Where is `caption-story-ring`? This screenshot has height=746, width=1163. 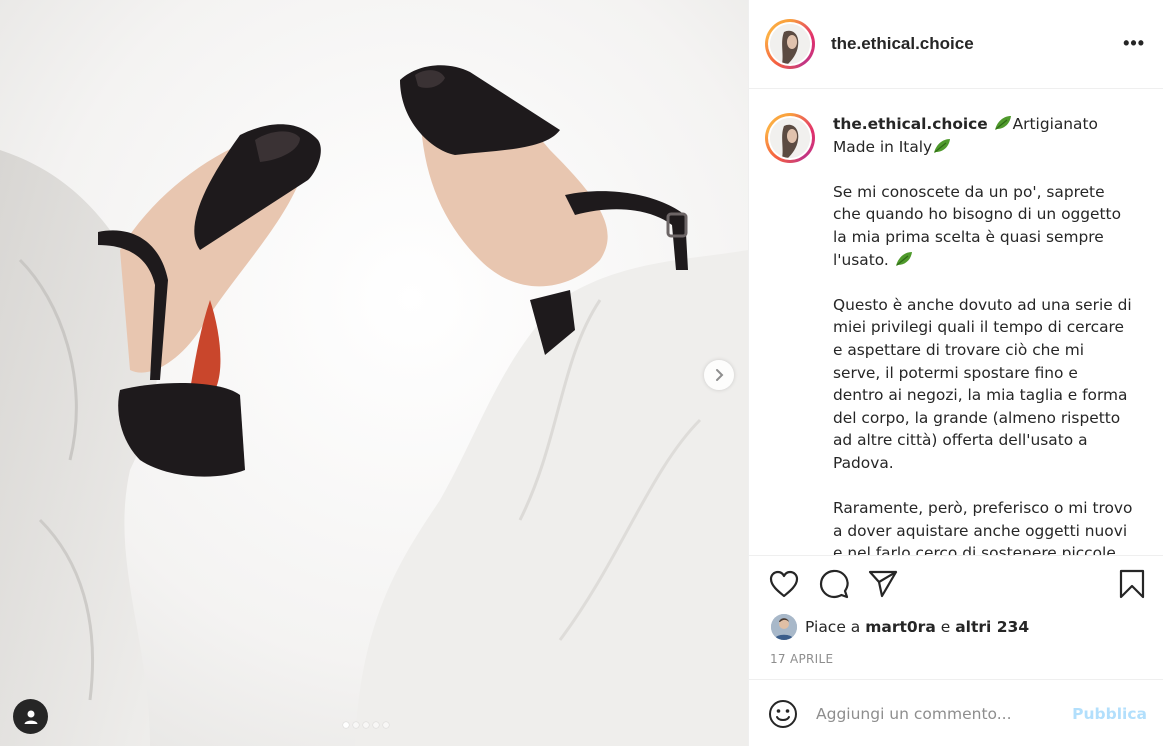 caption-story-ring is located at coordinates (790, 138).